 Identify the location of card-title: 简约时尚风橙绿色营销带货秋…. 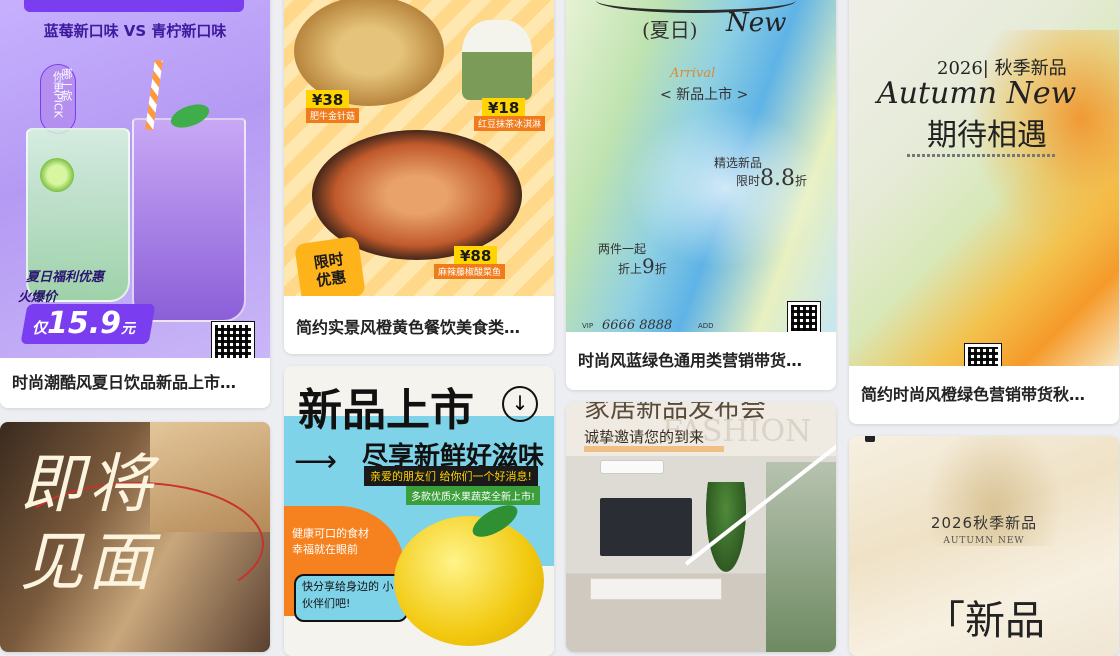
(984, 395).